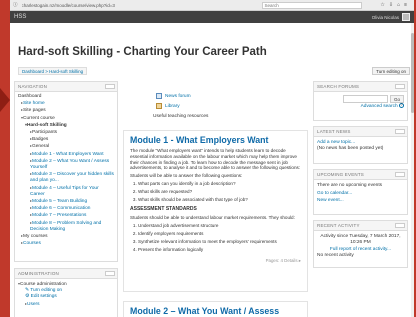 The image size is (416, 317). I want to click on nav-module-5: Module 5 – Team Building, so click(66, 201).